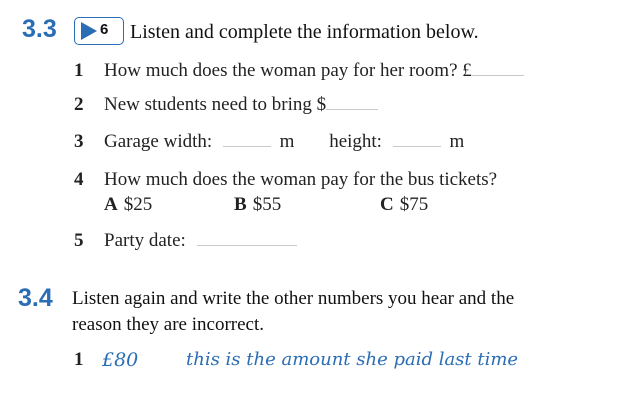 This screenshot has width=644, height=406. What do you see at coordinates (39, 29) in the screenshot?
I see `section-number-3-3: 3.3` at bounding box center [39, 29].